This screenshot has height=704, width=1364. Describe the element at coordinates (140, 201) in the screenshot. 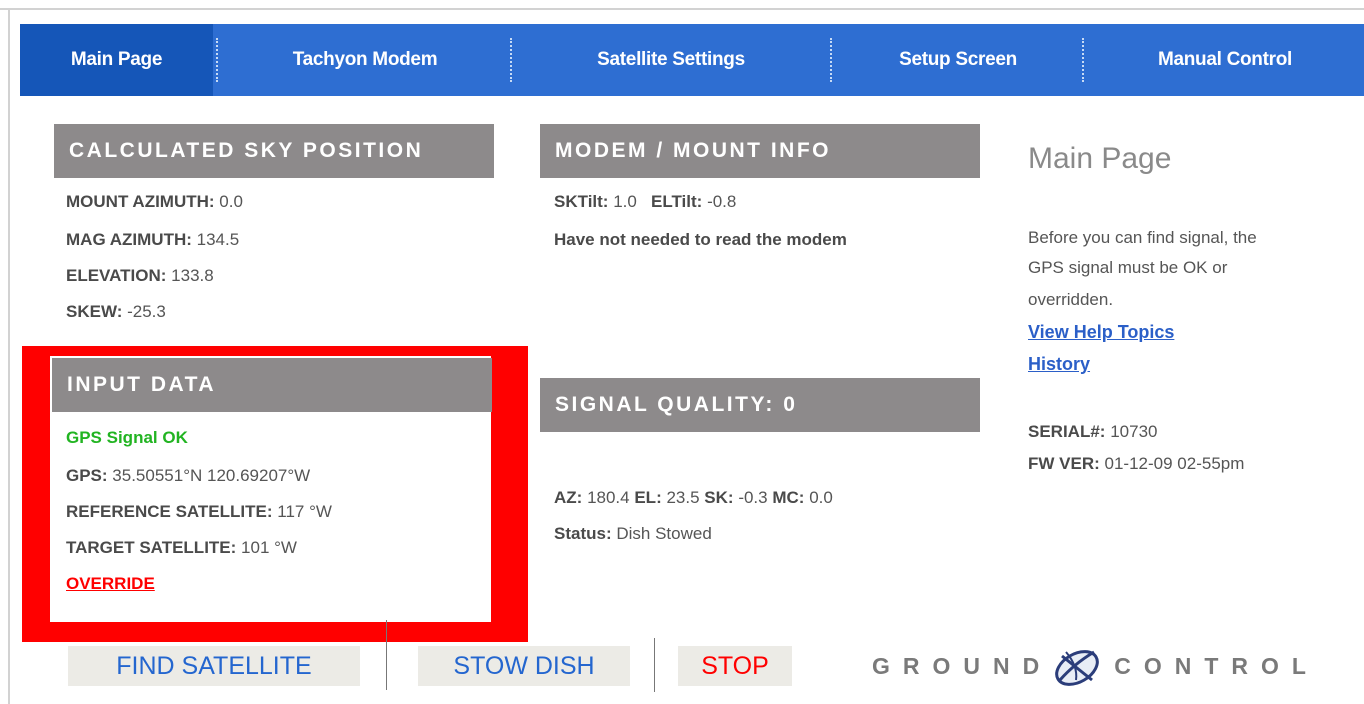

I see `mount-azimuth-label: MOUNT AZIMUTH:` at that location.